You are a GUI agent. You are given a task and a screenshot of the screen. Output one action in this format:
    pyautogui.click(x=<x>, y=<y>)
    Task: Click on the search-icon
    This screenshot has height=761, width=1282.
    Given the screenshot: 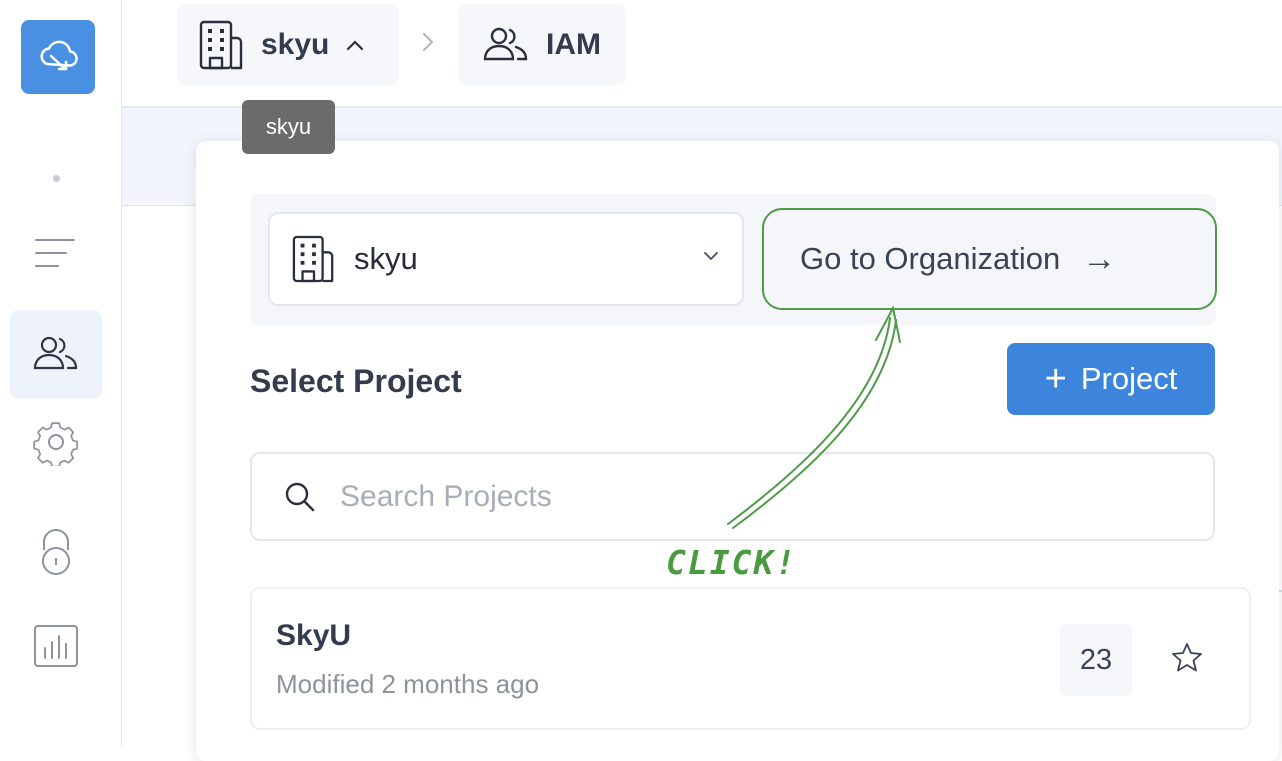 What is the action you would take?
    pyautogui.click(x=300, y=496)
    